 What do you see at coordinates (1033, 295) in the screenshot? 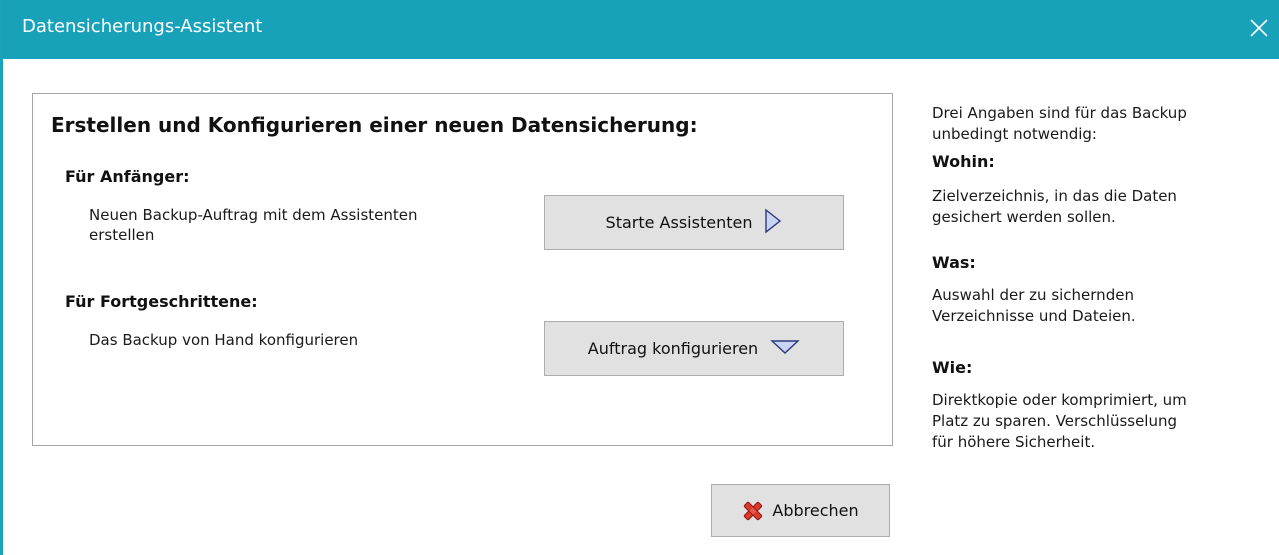
I see `info-what-line1: Auswahl der zu sichernden` at bounding box center [1033, 295].